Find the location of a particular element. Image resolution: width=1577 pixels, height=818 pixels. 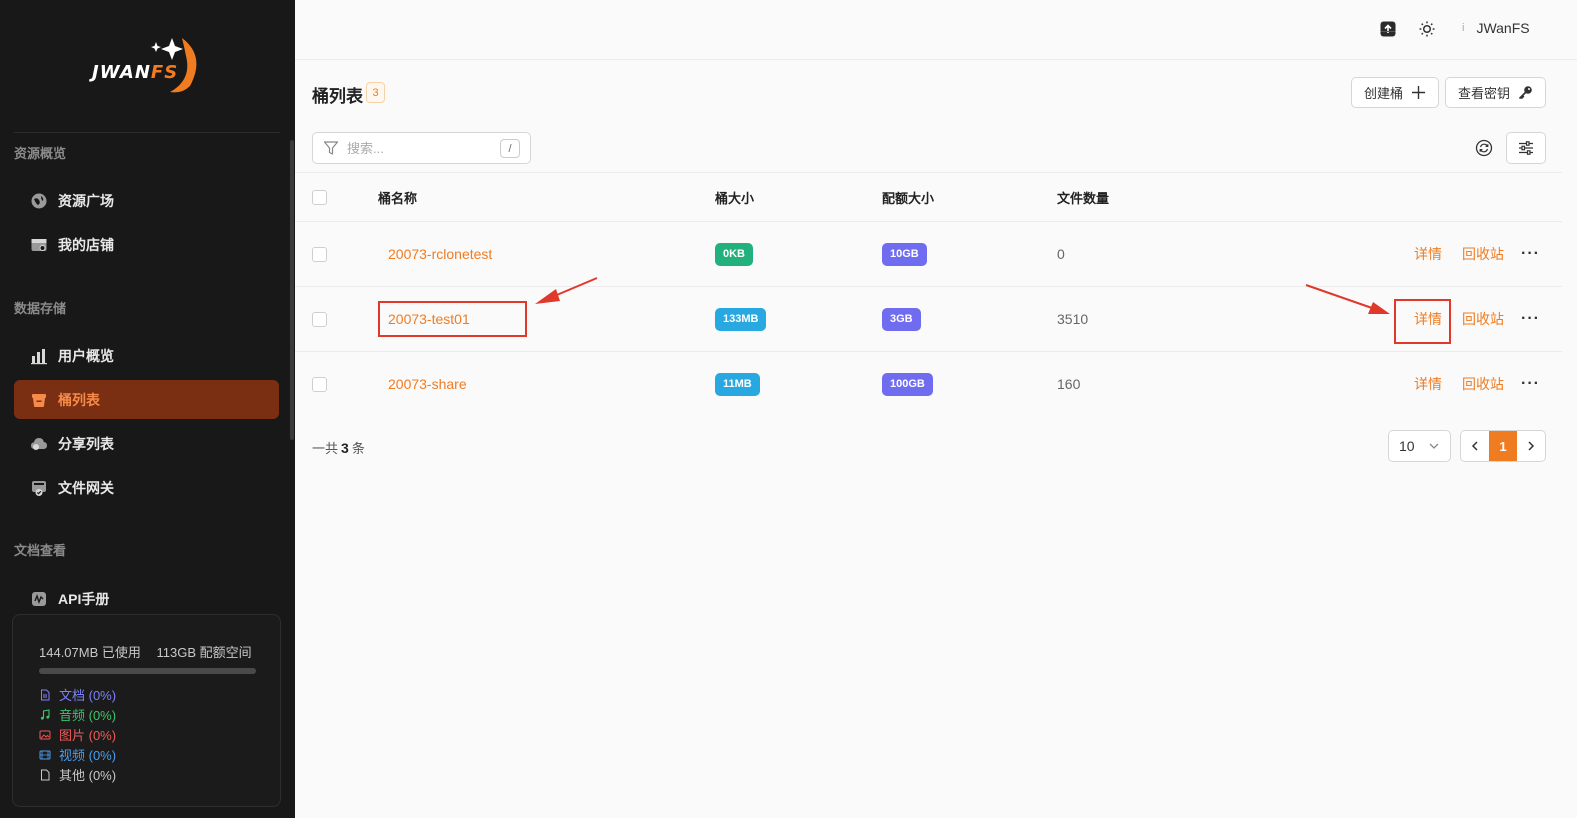

key-icon is located at coordinates (1525, 93).